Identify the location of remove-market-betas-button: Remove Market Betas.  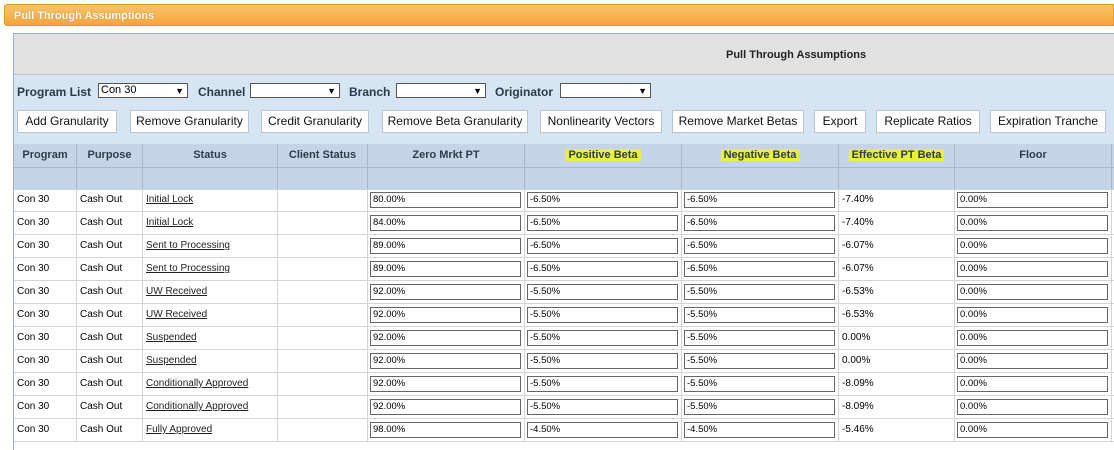
(738, 121).